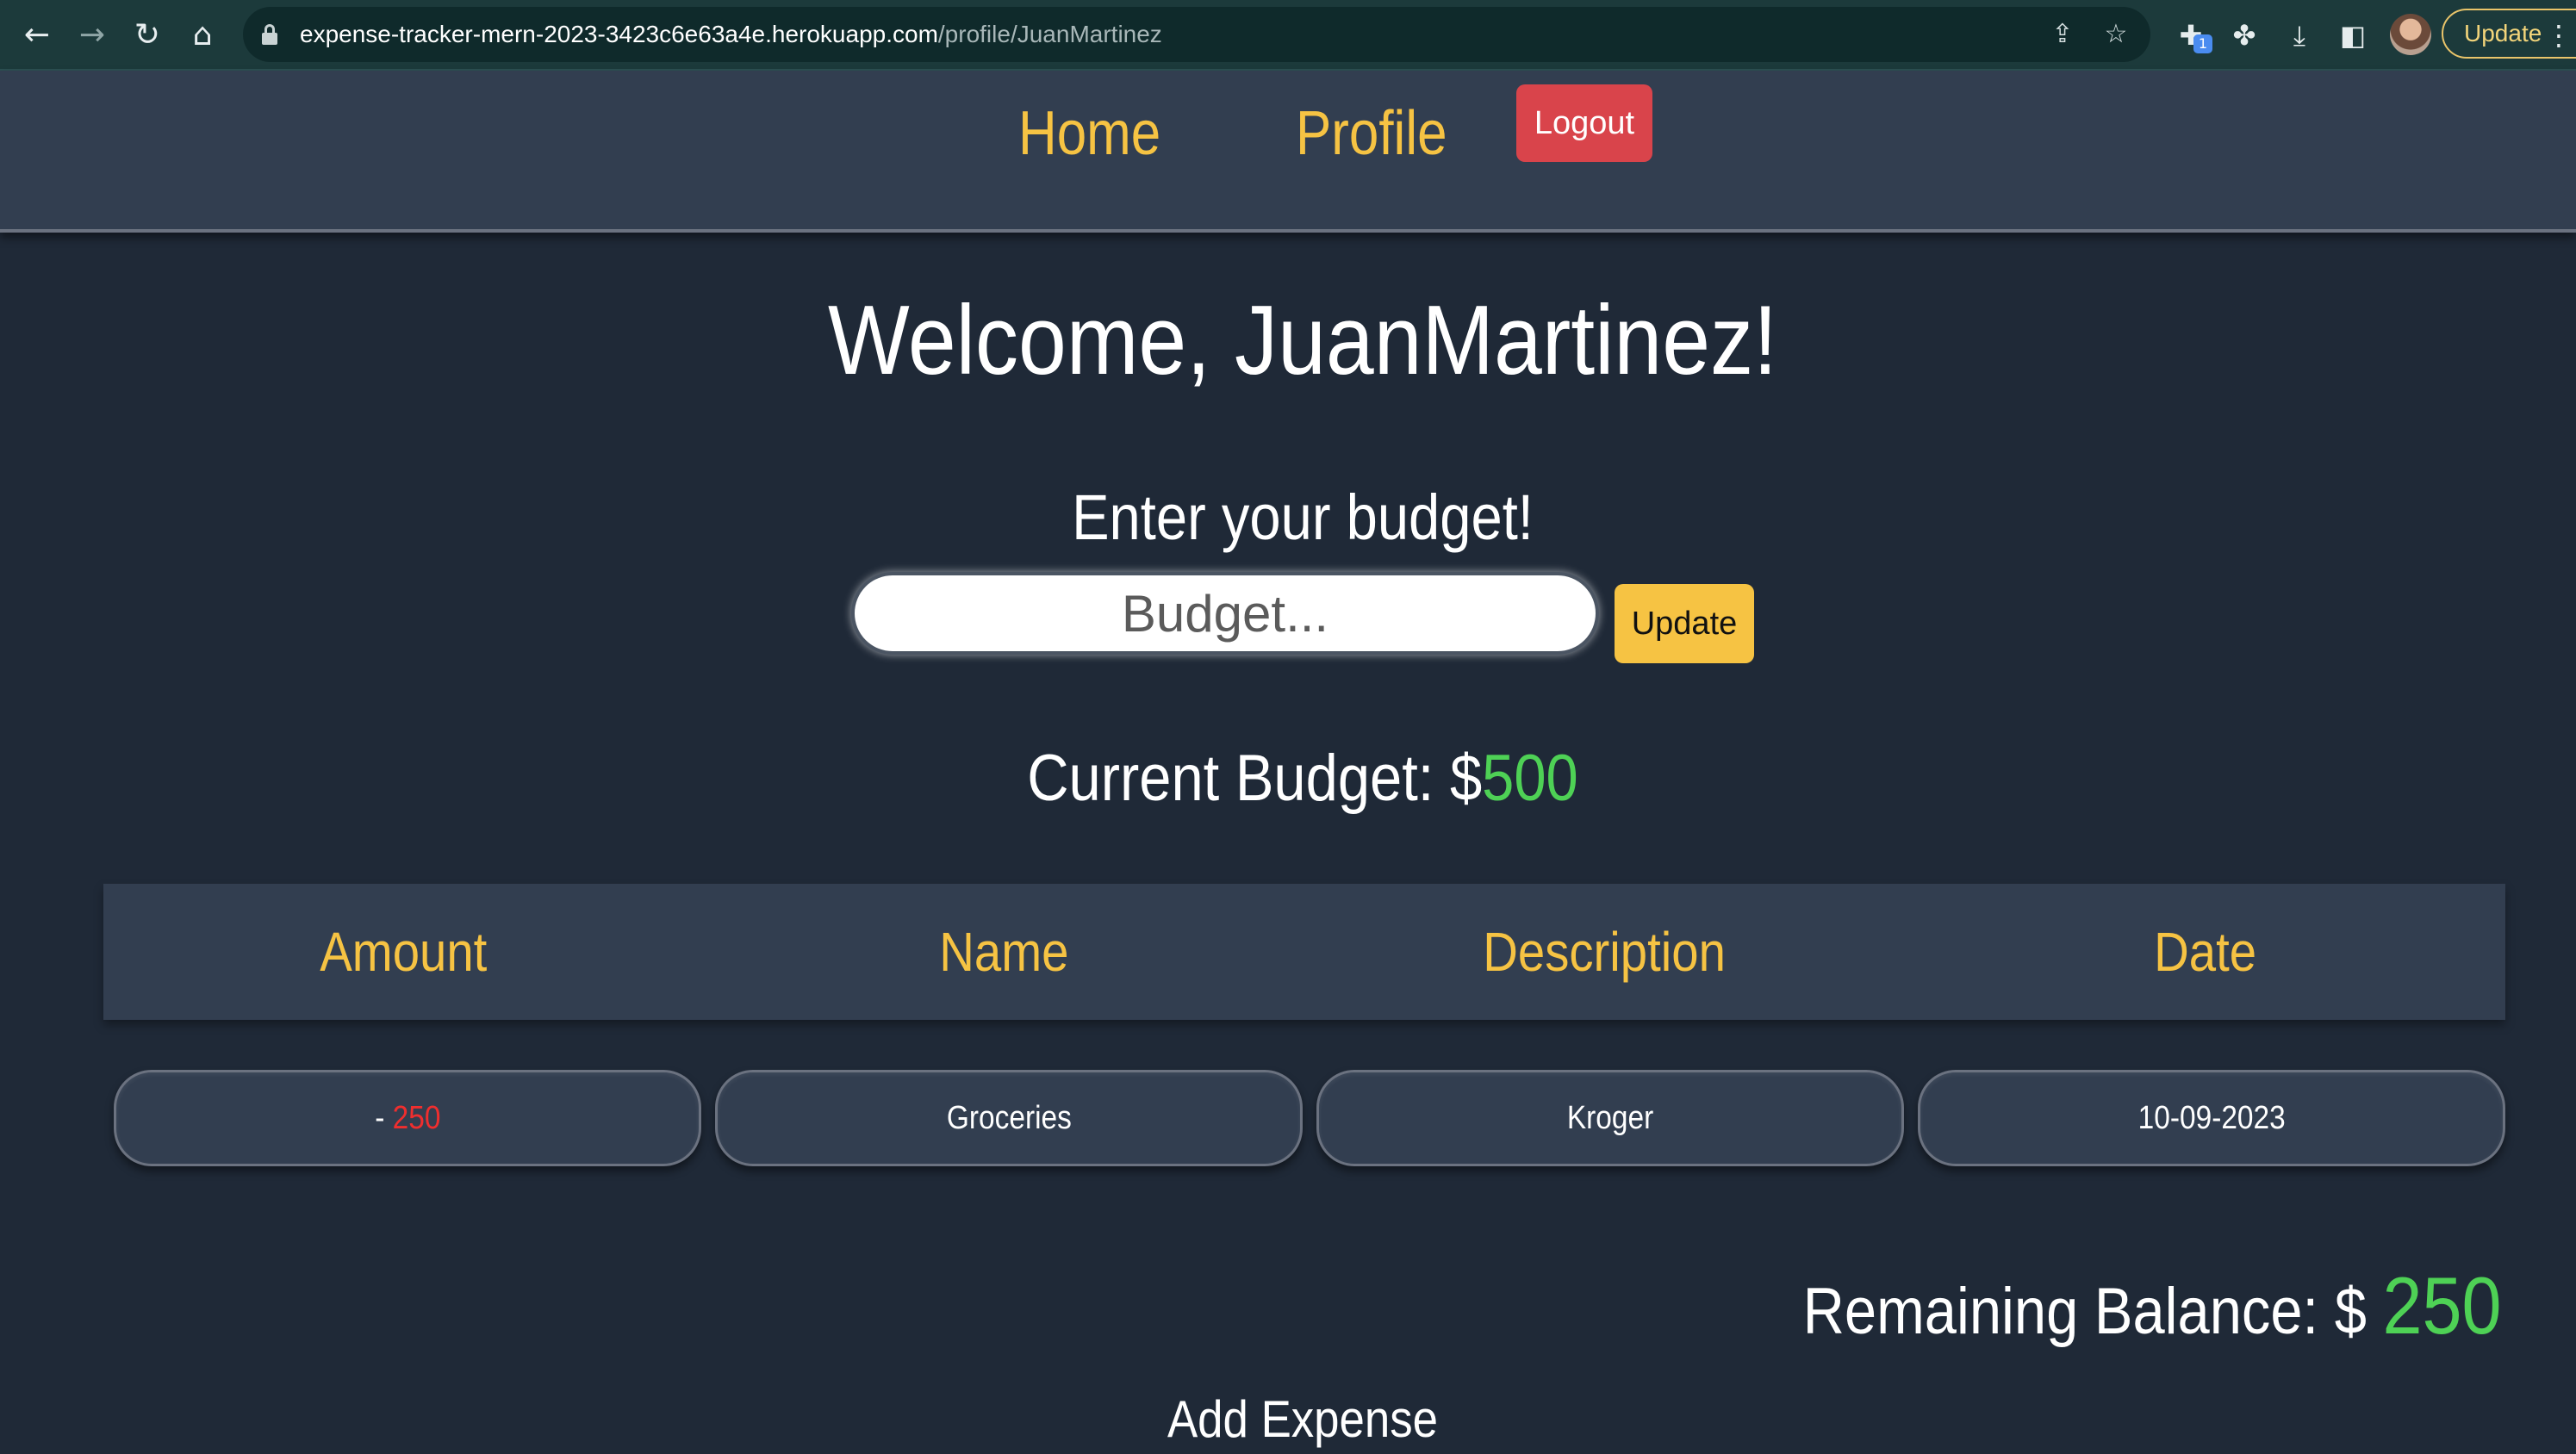 Image resolution: width=2576 pixels, height=1454 pixels. I want to click on header-date: Date, so click(2205, 952).